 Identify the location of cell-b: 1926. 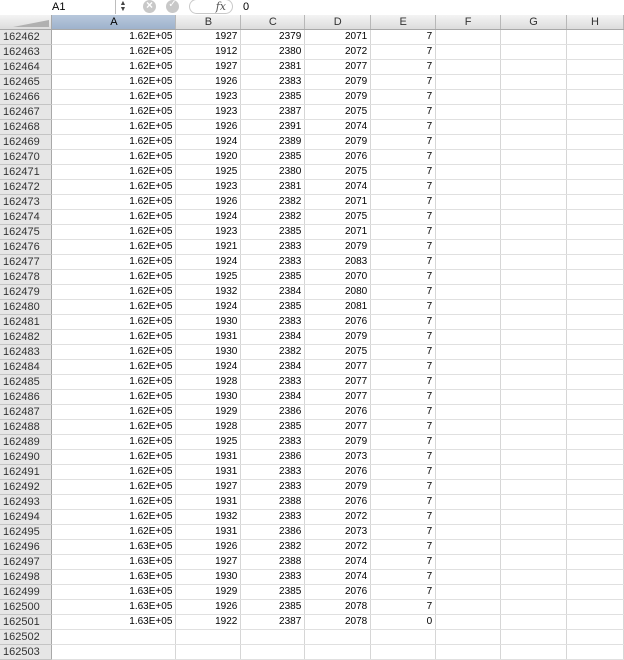
(208, 82).